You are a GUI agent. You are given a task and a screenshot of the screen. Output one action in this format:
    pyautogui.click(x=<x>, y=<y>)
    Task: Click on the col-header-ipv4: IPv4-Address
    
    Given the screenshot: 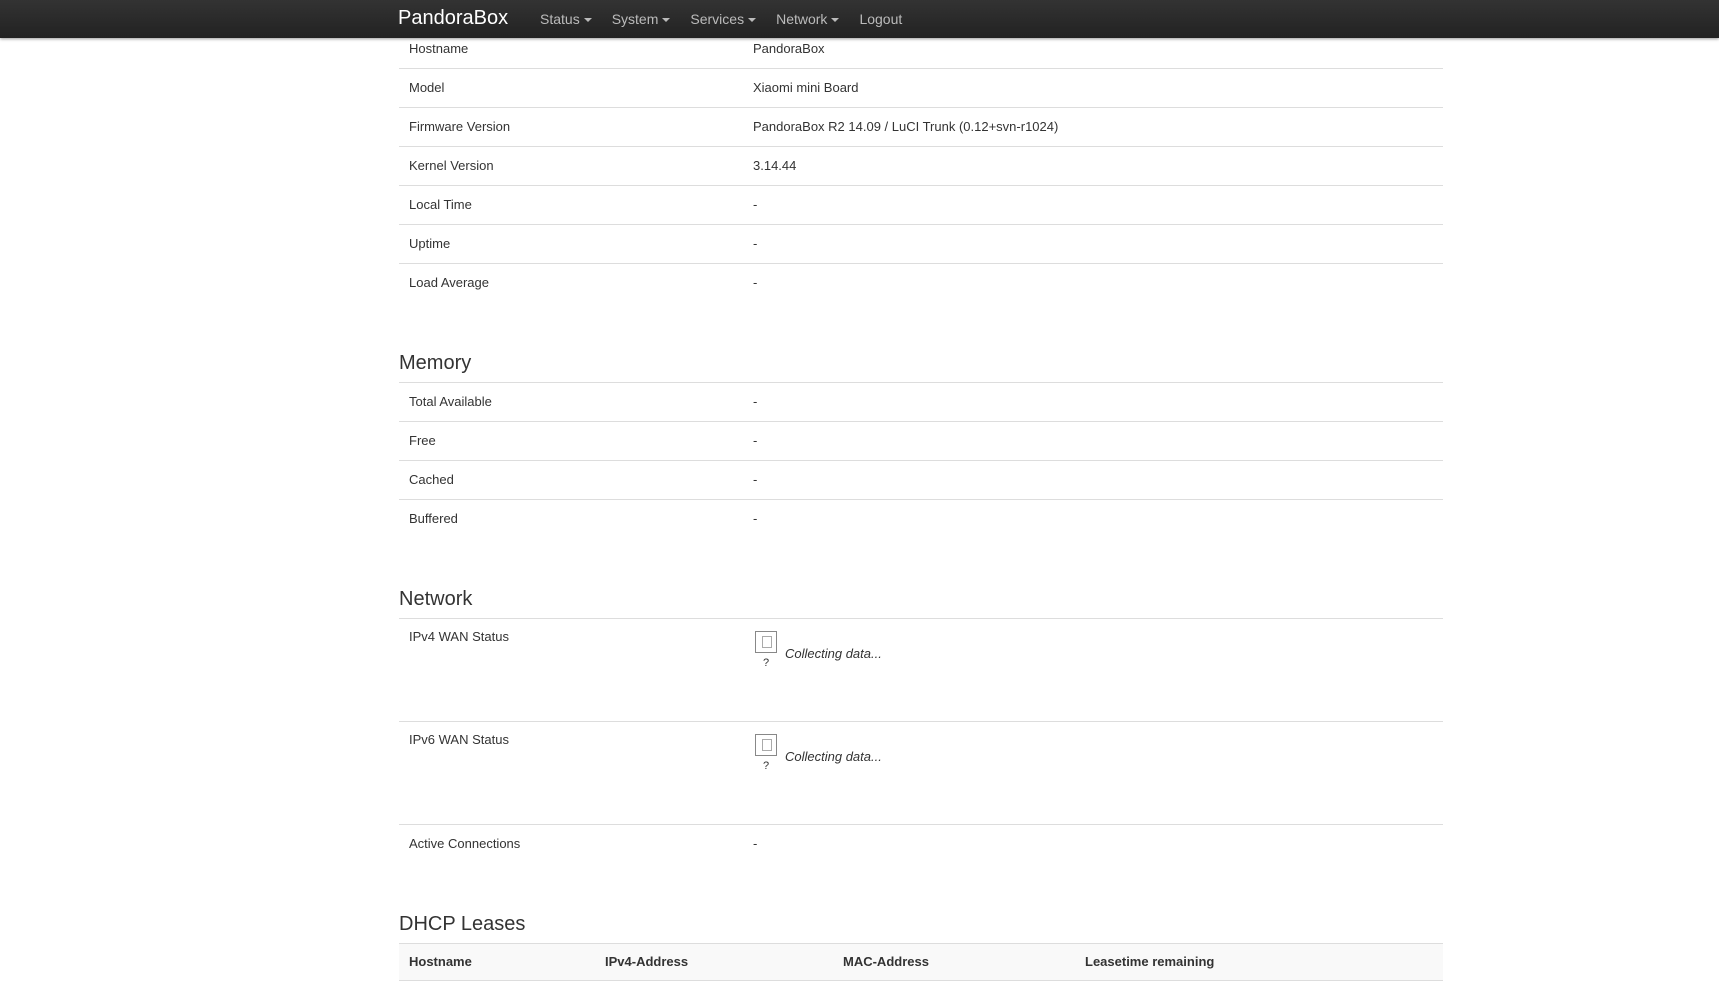 What is the action you would take?
    pyautogui.click(x=714, y=962)
    